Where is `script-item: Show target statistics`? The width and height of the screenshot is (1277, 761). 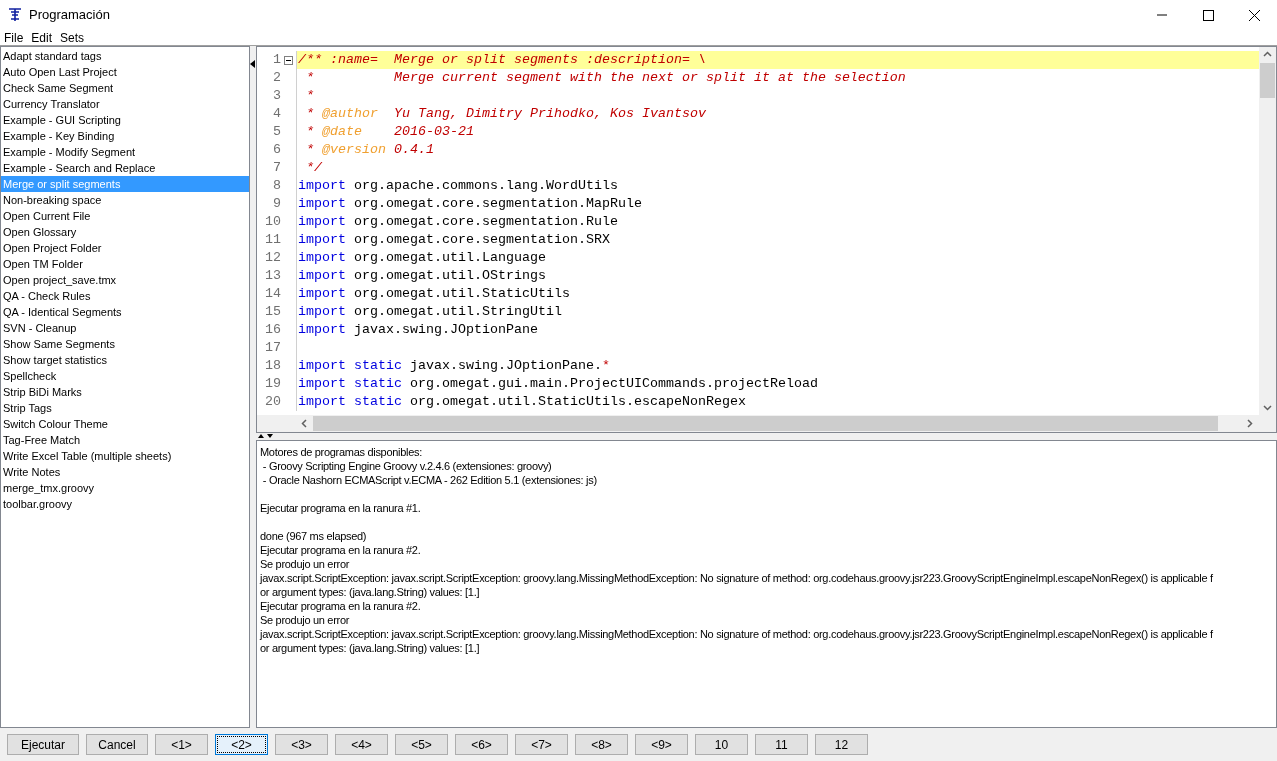
script-item: Show target statistics is located at coordinates (125, 360).